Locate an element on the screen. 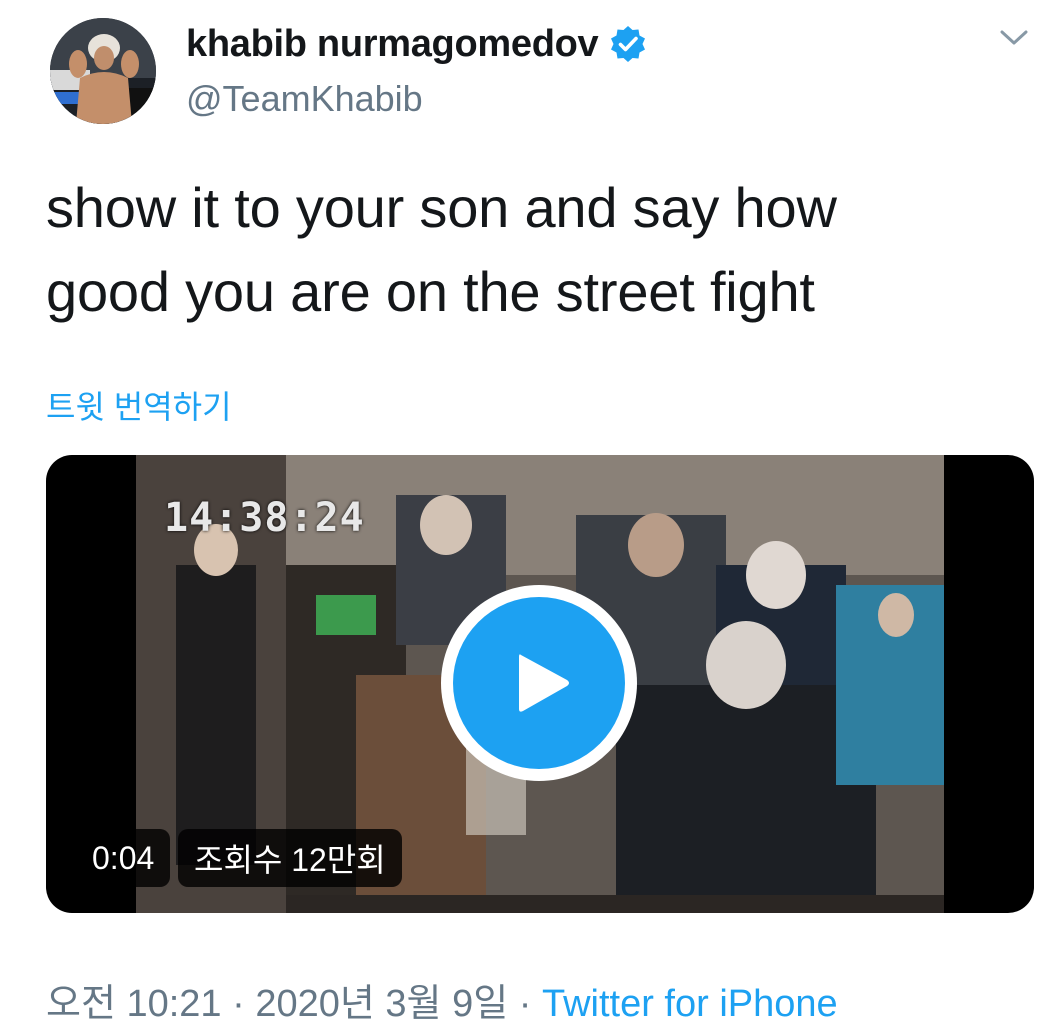 The width and height of the screenshot is (1039, 1030). video-views-badge: 조회수 12만회 is located at coordinates (290, 858).